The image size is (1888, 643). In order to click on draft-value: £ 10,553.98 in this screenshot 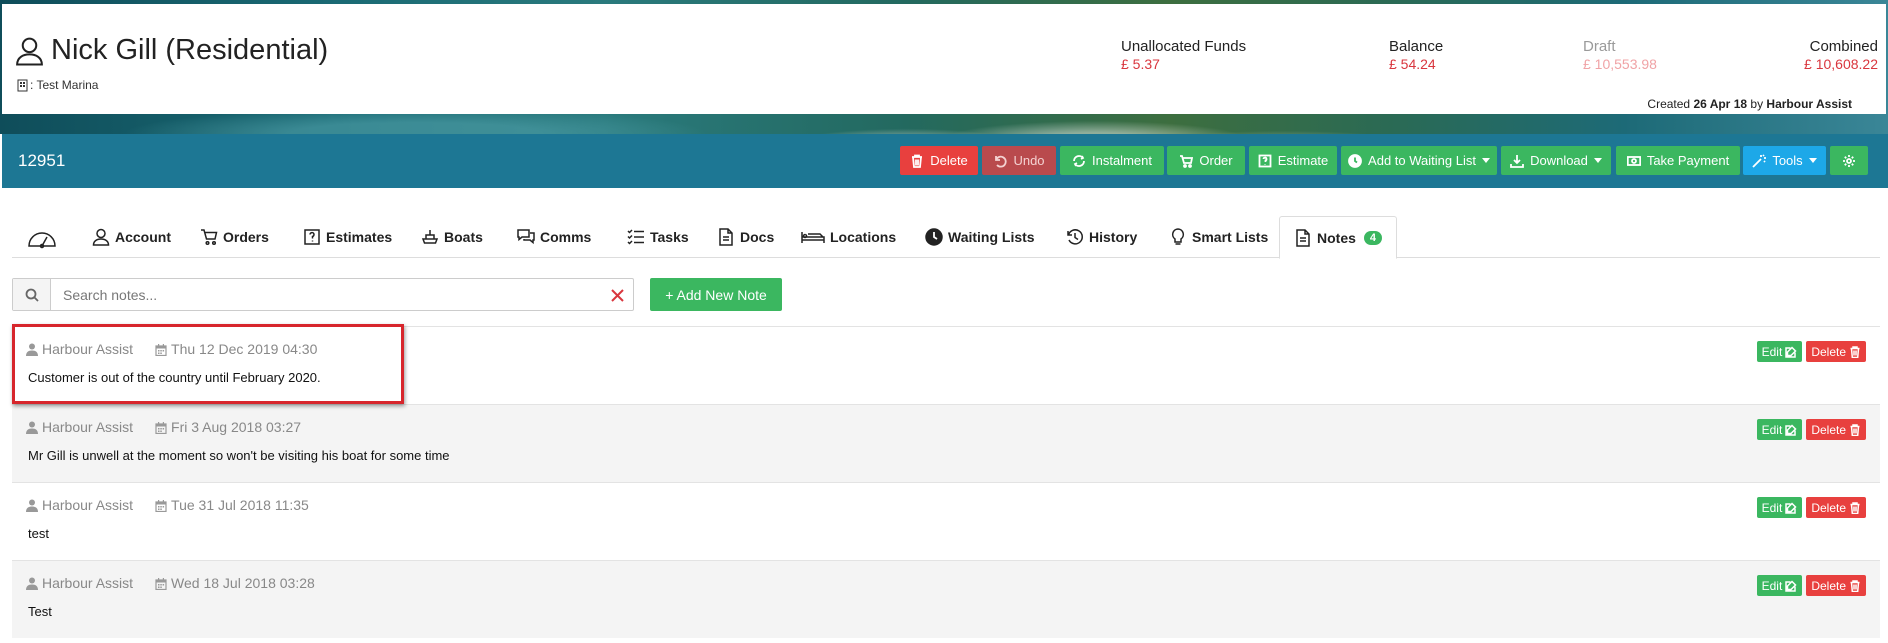, I will do `click(1620, 64)`.